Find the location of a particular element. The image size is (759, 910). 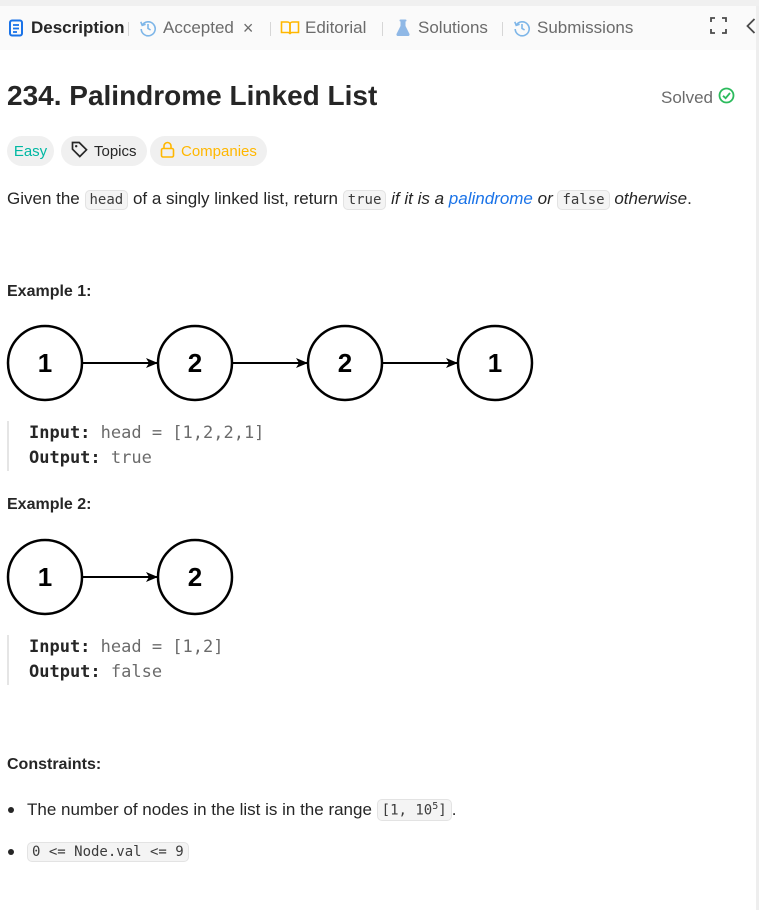

constraints-heading: Constraints: is located at coordinates (54, 764).